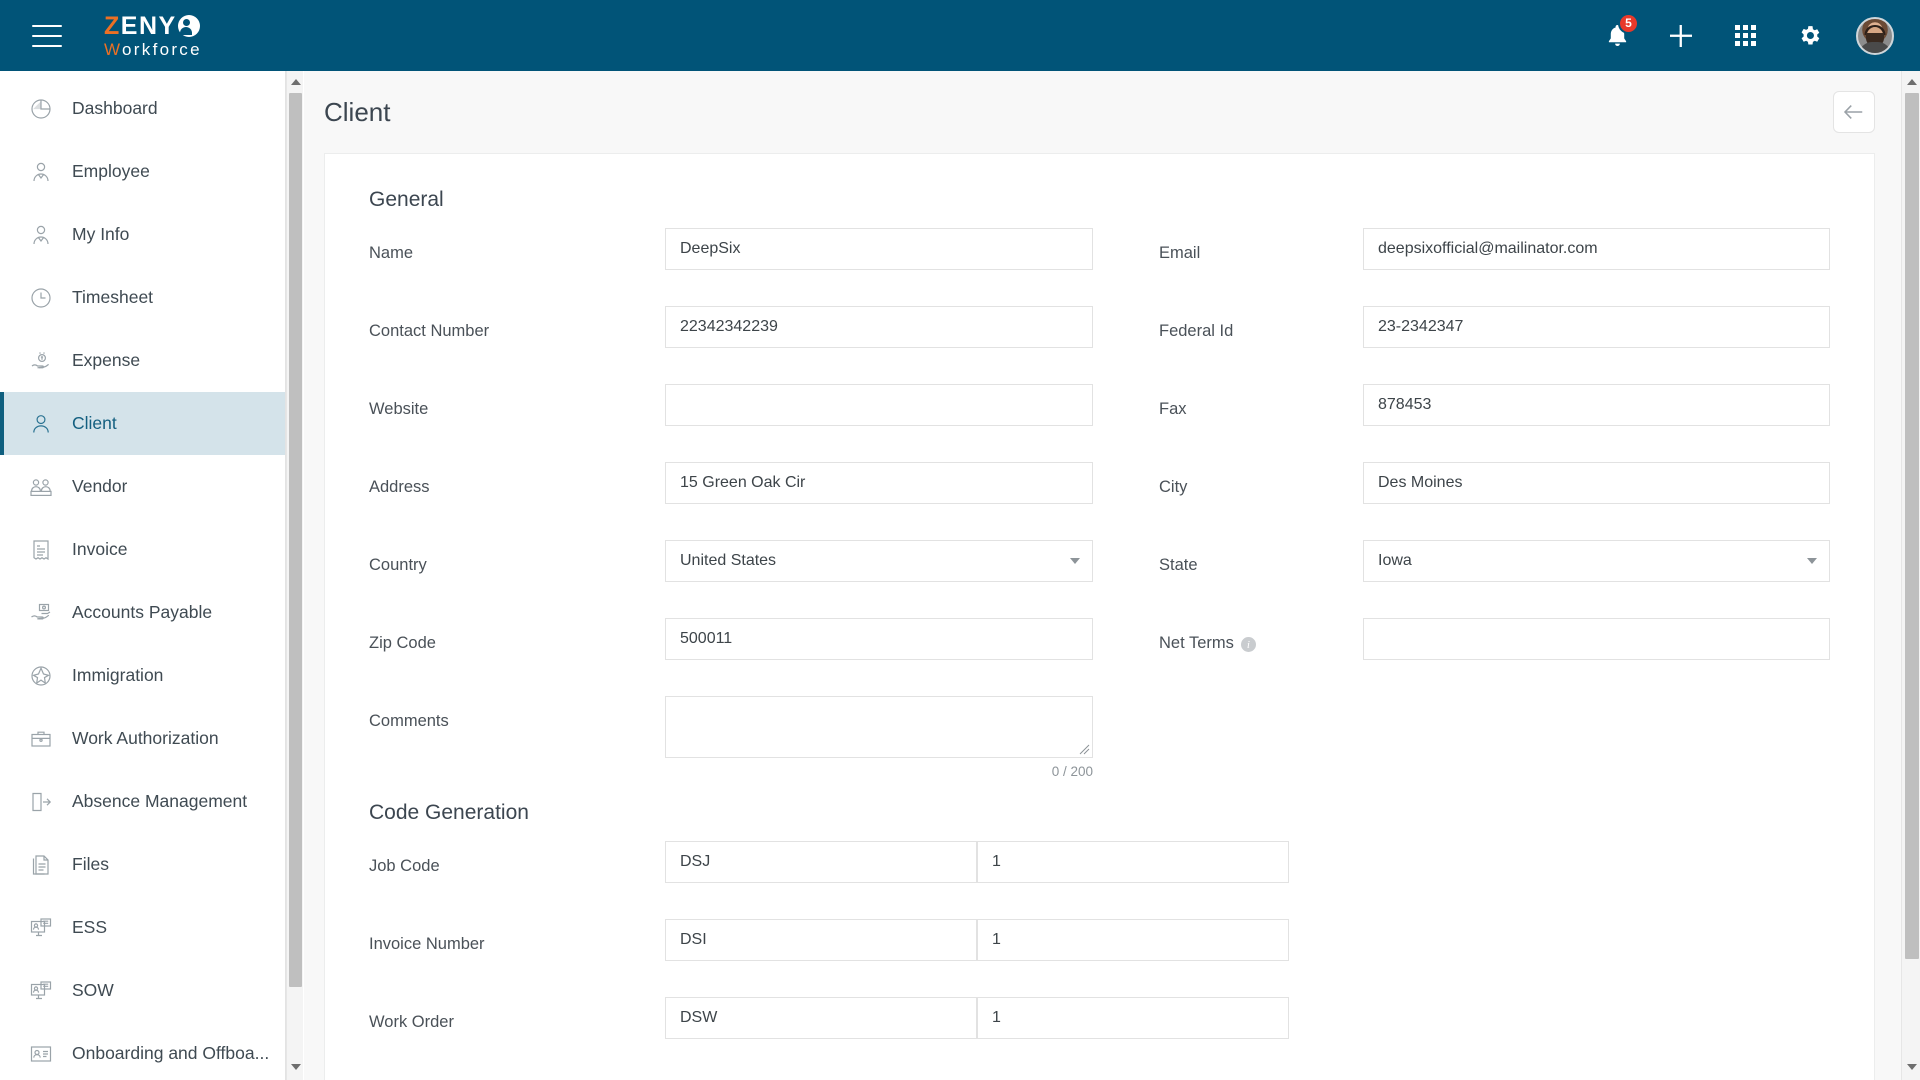  I want to click on sidebar-item-work-authorization: Work Authorization, so click(142, 738).